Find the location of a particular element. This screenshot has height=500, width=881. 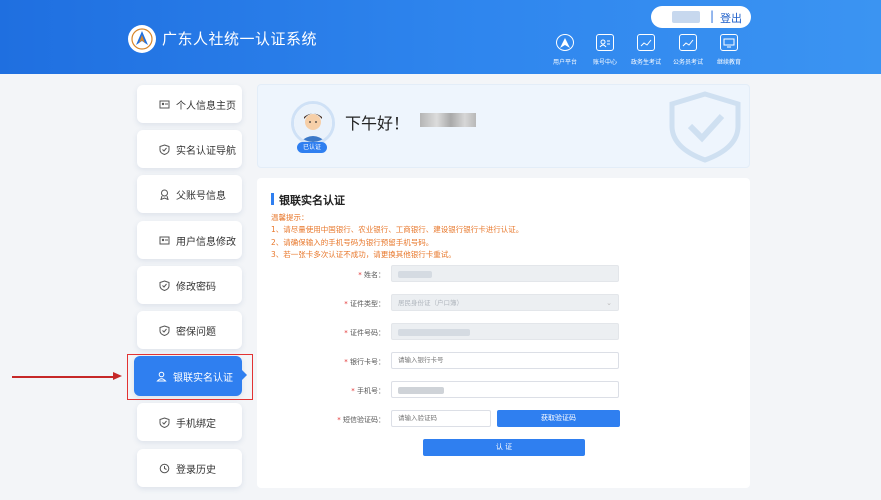

nav-user-platform: 用户平台 is located at coordinates (565, 50).